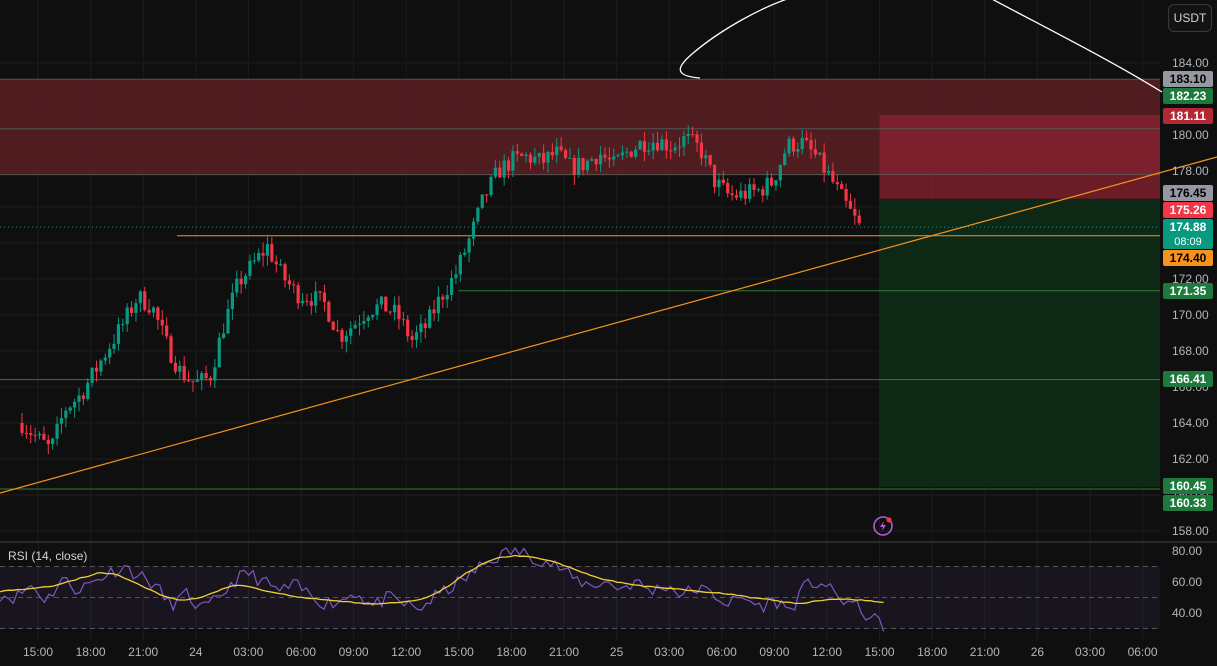 This screenshot has width=1217, height=666. I want to click on price-label-text: 160.45, so click(1188, 486).